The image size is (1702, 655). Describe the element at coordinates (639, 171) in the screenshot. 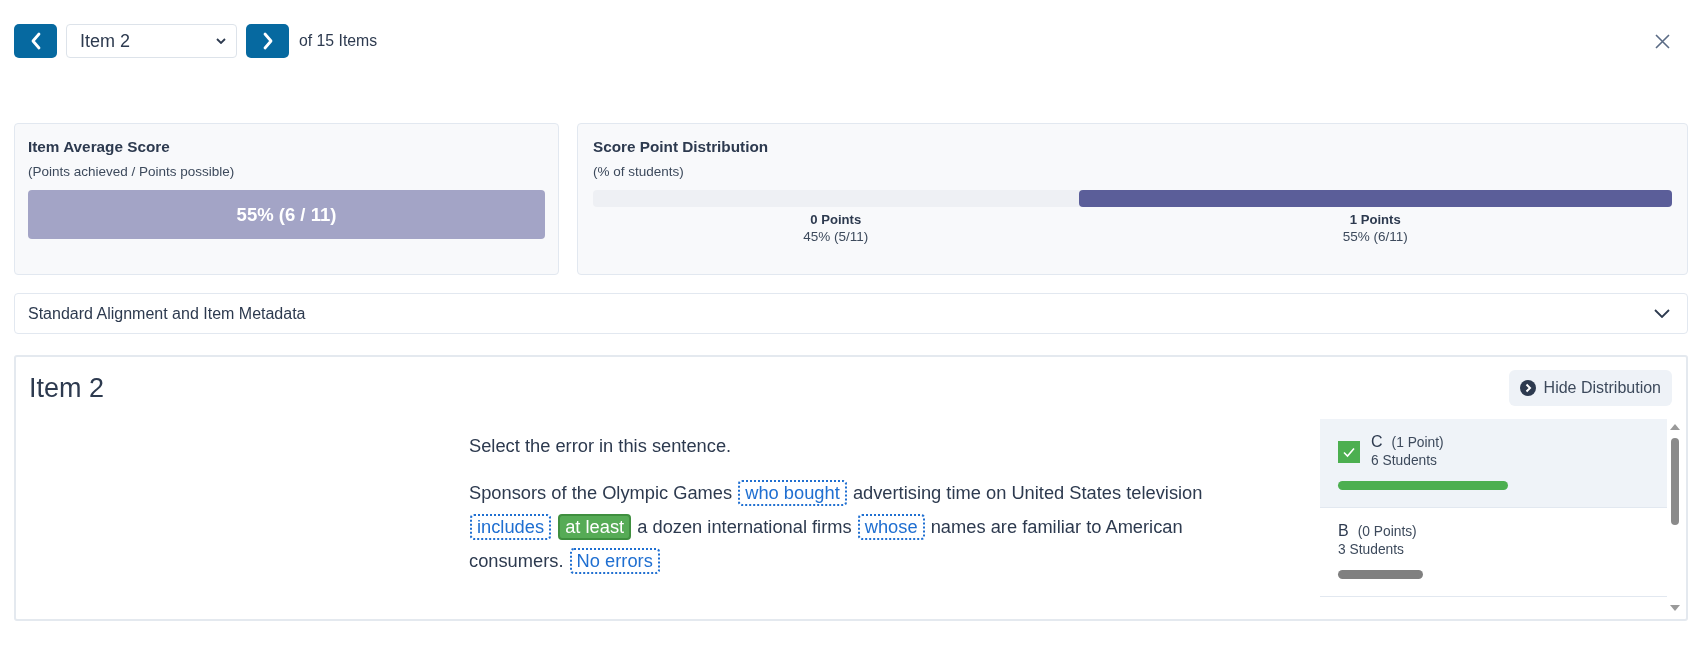

I see `card-subtitle: (% of students)` at that location.